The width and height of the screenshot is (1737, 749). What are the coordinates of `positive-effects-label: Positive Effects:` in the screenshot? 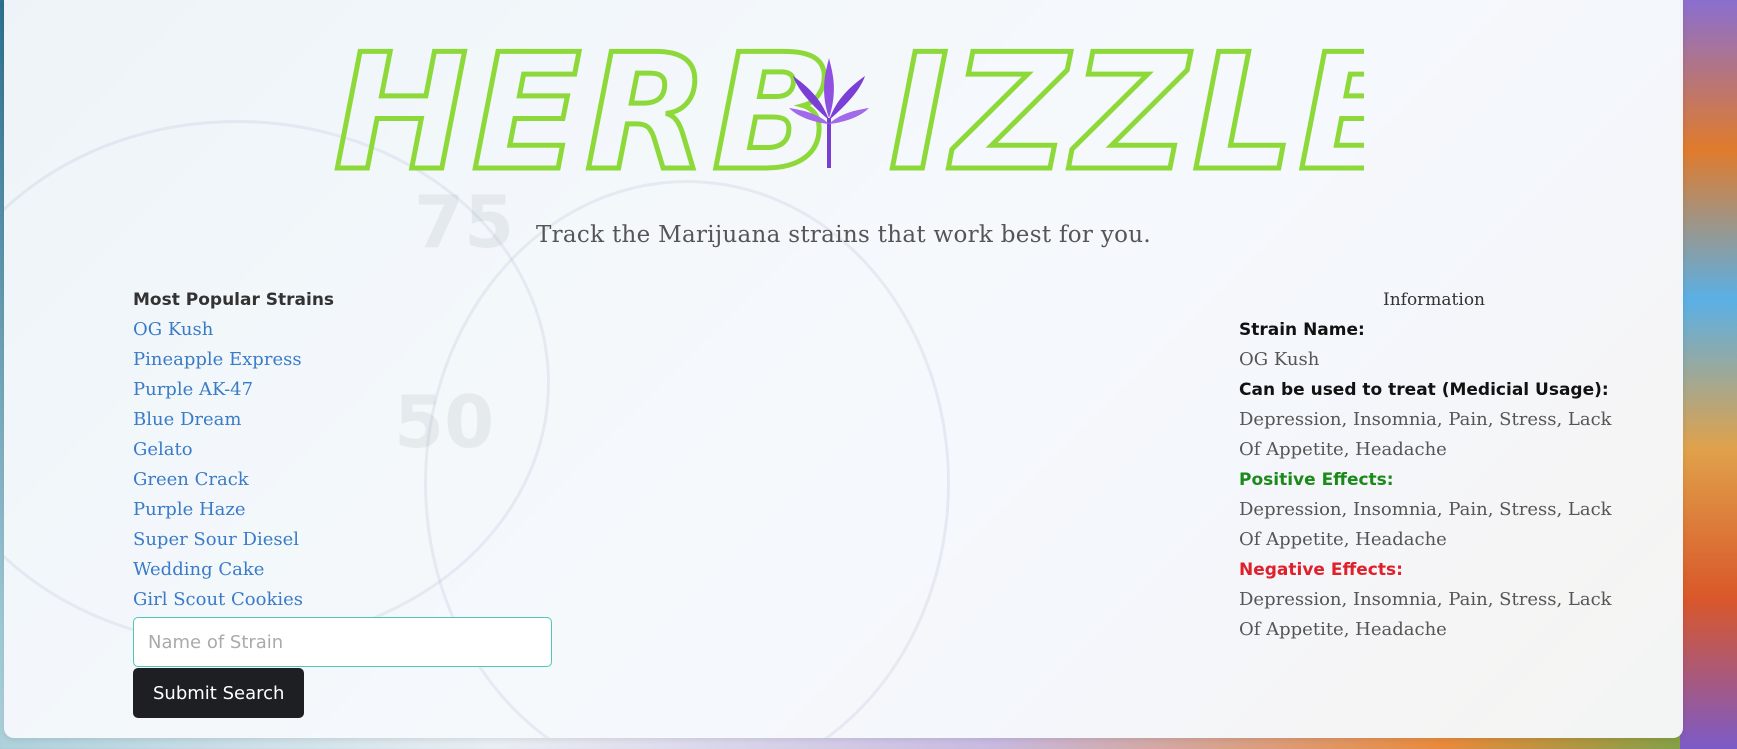 It's located at (1316, 480).